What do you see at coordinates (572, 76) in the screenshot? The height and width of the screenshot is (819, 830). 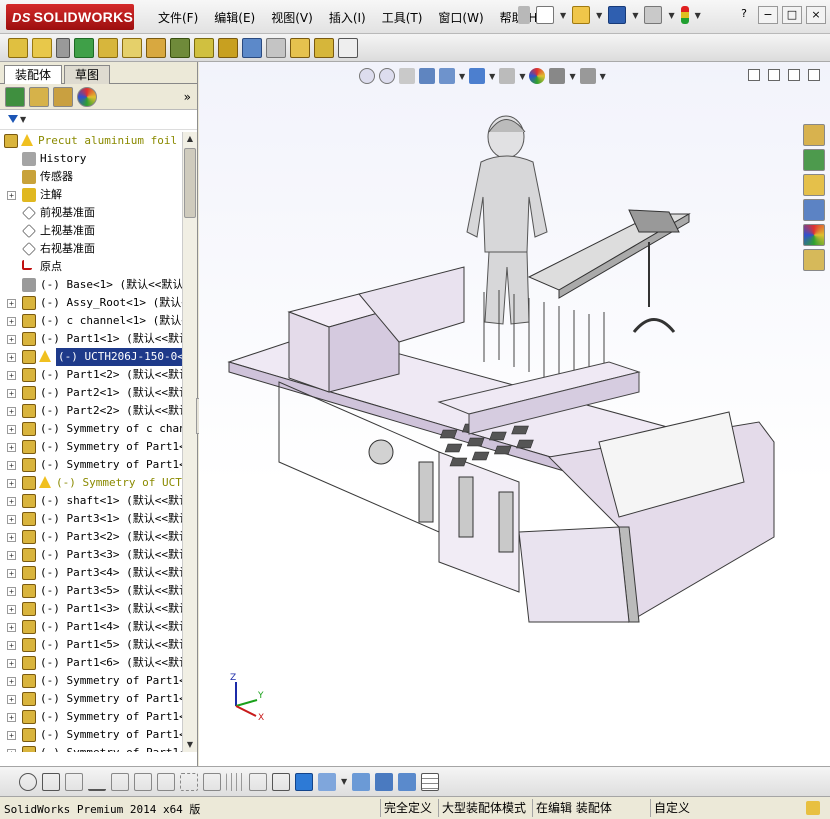 I see `apply-scene-dropdown-icon: ▼` at bounding box center [572, 76].